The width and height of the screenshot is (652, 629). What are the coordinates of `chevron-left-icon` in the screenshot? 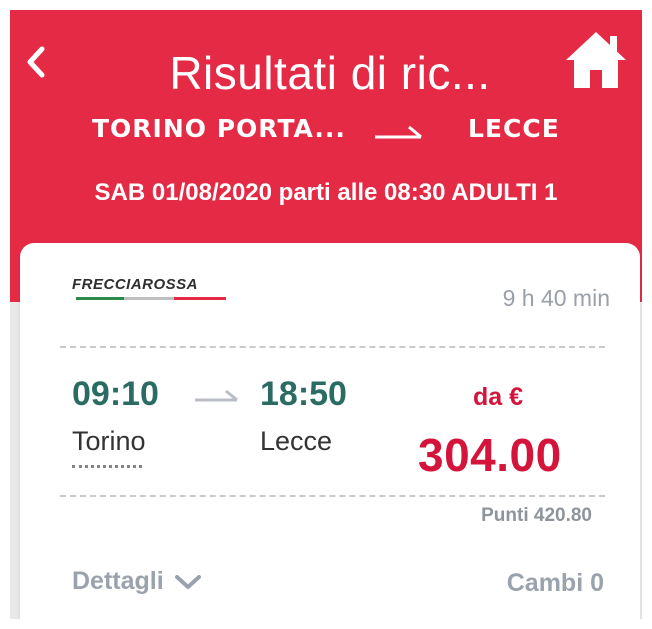 It's located at (36, 62).